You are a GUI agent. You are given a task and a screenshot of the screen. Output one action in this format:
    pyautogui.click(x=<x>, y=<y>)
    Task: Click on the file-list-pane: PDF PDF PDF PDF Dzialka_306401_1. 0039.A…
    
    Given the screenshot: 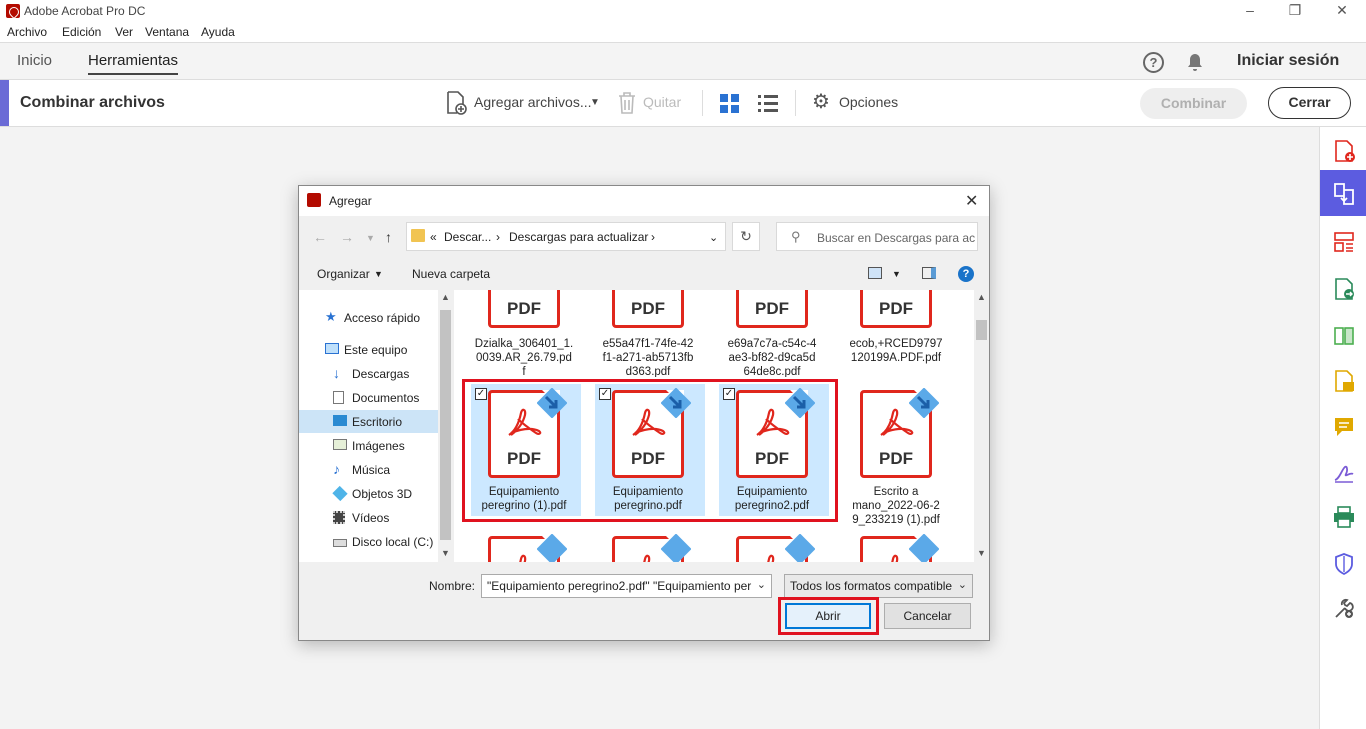 What is the action you would take?
    pyautogui.click(x=714, y=426)
    